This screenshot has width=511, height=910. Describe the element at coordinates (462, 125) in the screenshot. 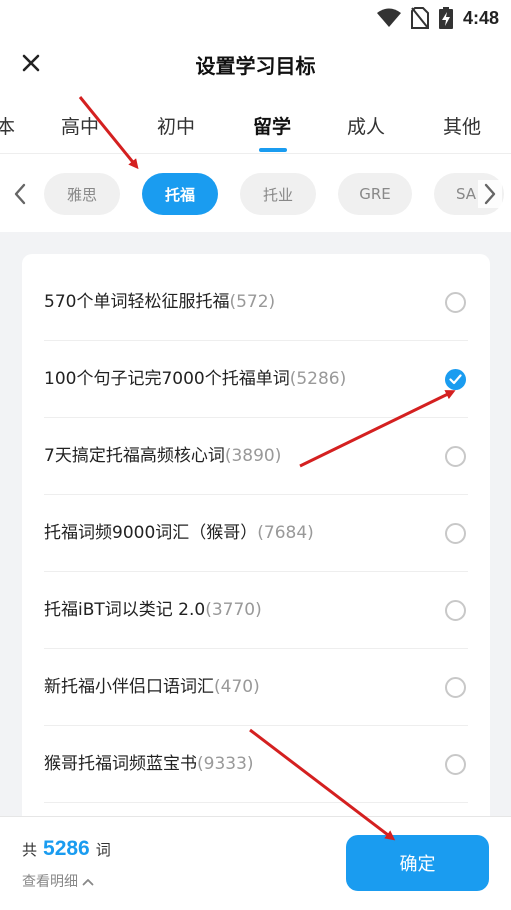

I see `tab-other: 其他` at that location.